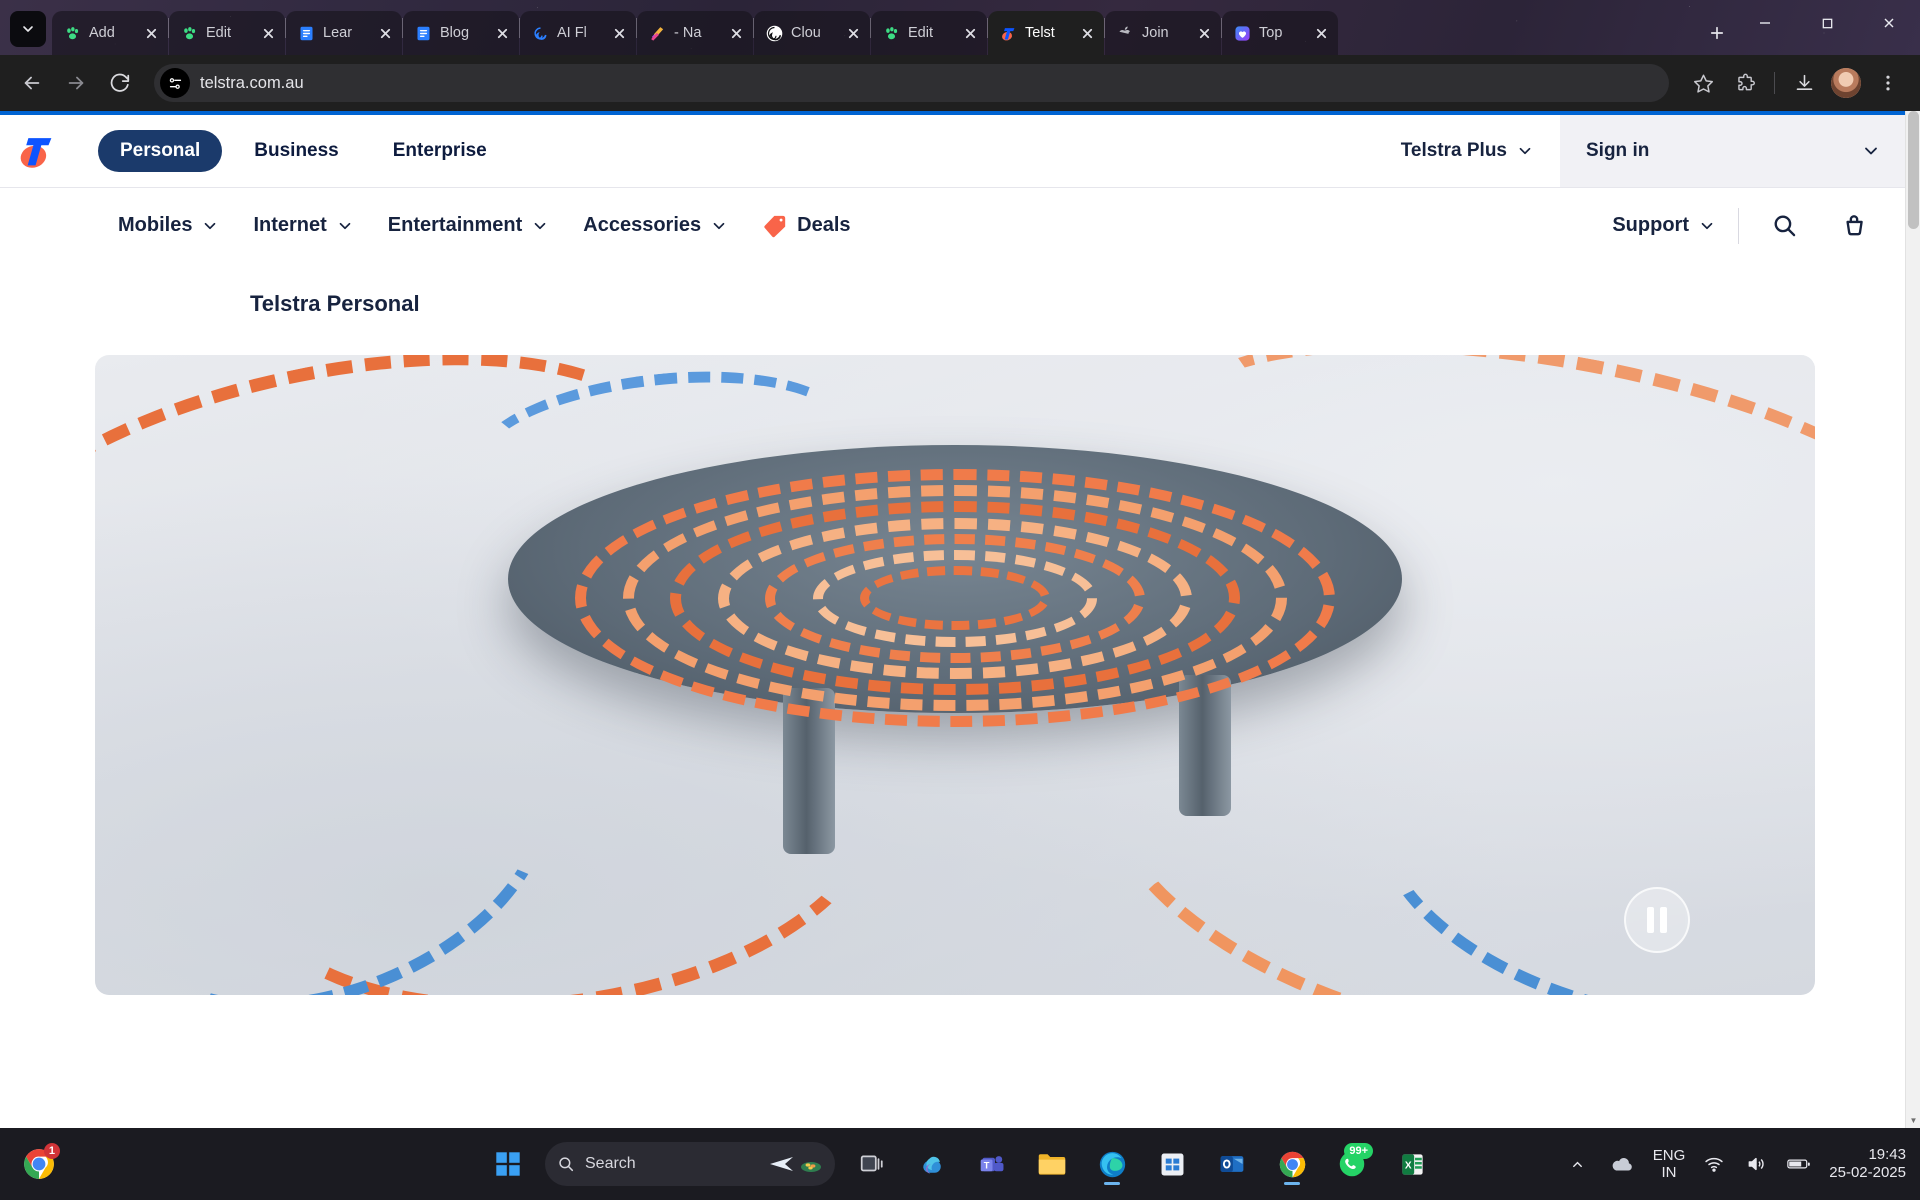  What do you see at coordinates (540, 33) in the screenshot?
I see `spiral-blue-icon` at bounding box center [540, 33].